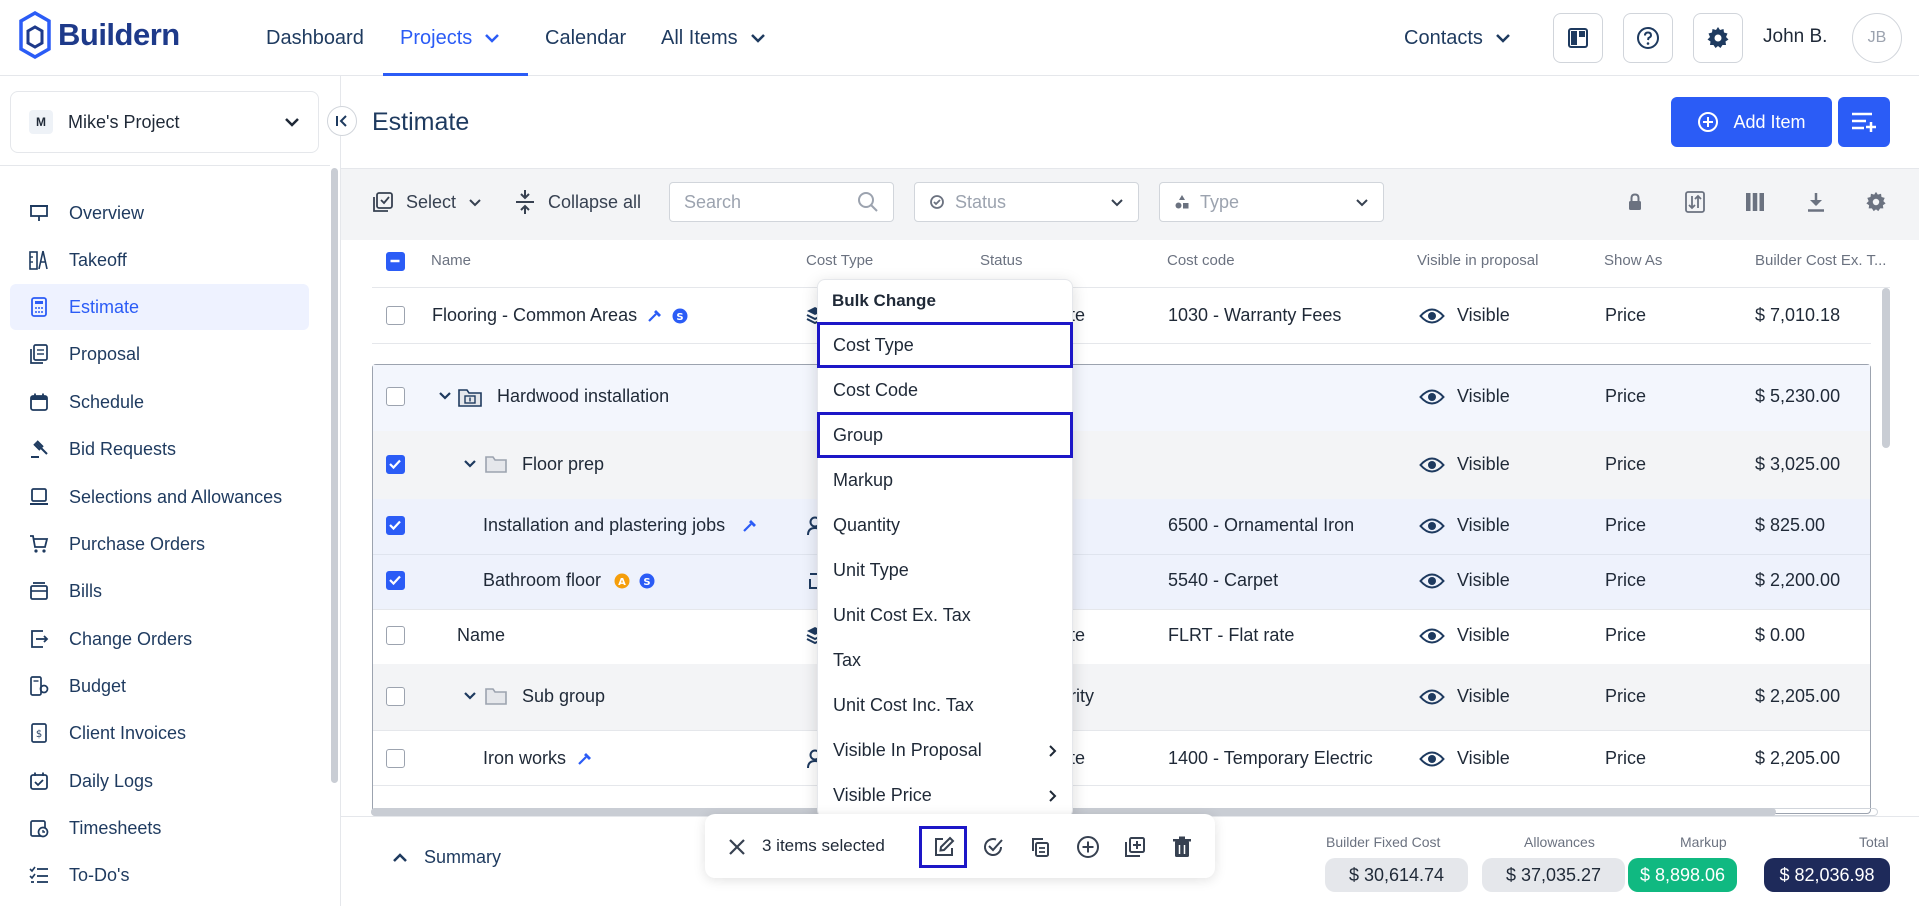  What do you see at coordinates (1769, 121) in the screenshot?
I see `add-item-label: Add Item` at bounding box center [1769, 121].